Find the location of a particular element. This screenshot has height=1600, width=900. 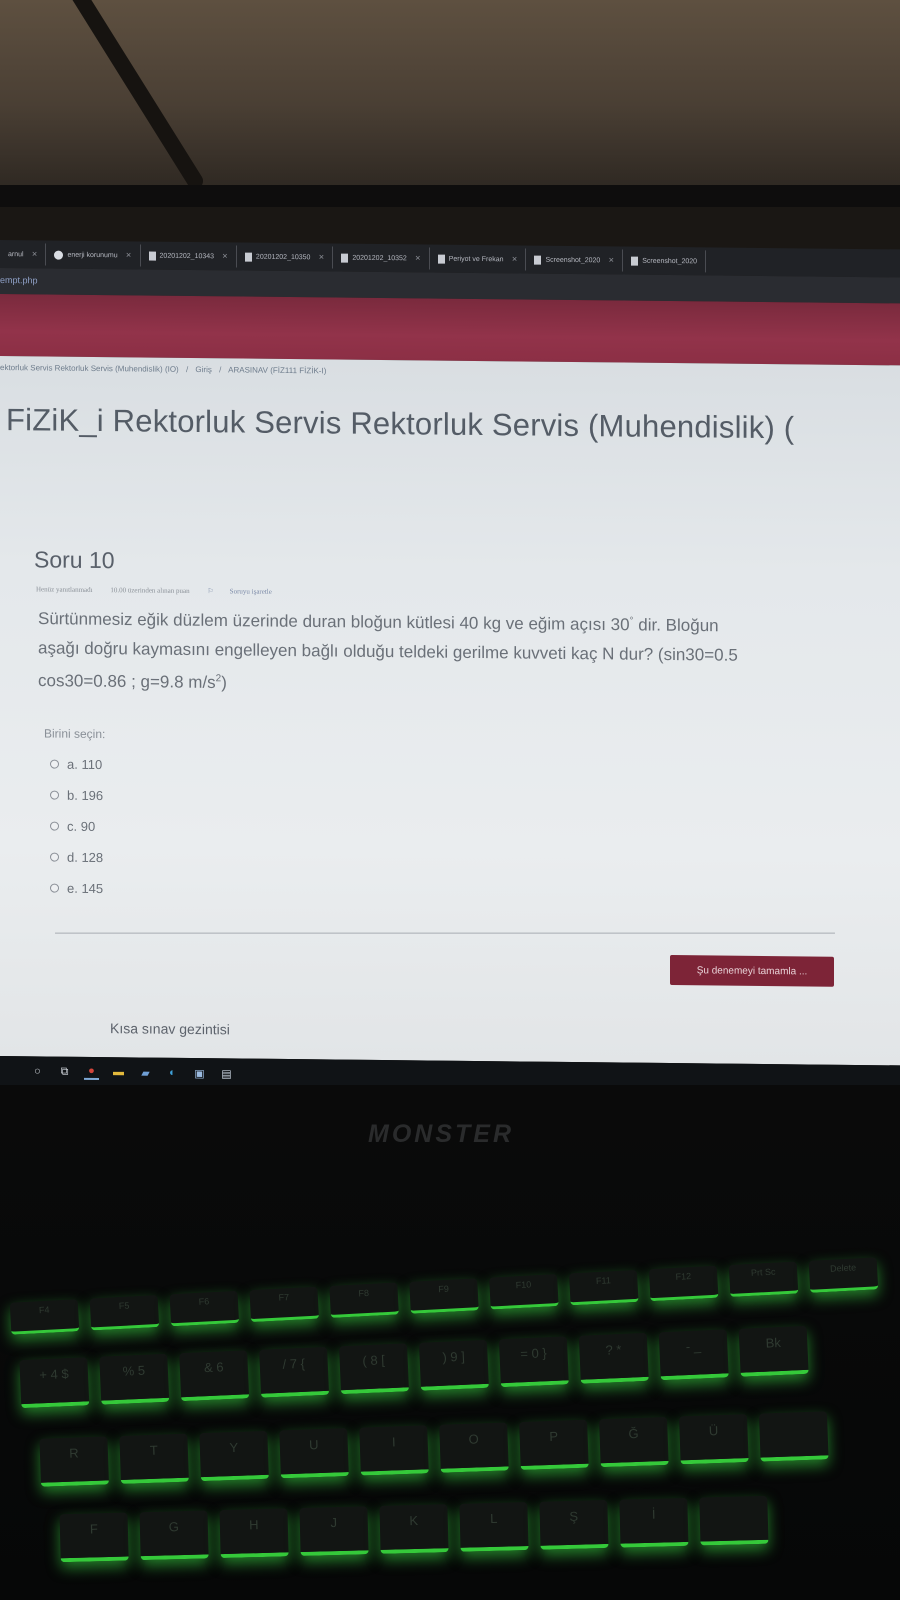

keyboard-key: & 6 is located at coordinates (214, 1376).